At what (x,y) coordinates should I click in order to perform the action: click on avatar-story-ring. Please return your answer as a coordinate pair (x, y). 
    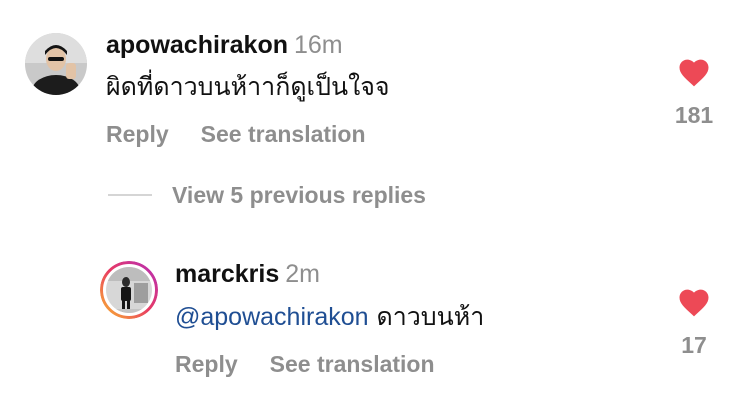
    Looking at the image, I should click on (129, 290).